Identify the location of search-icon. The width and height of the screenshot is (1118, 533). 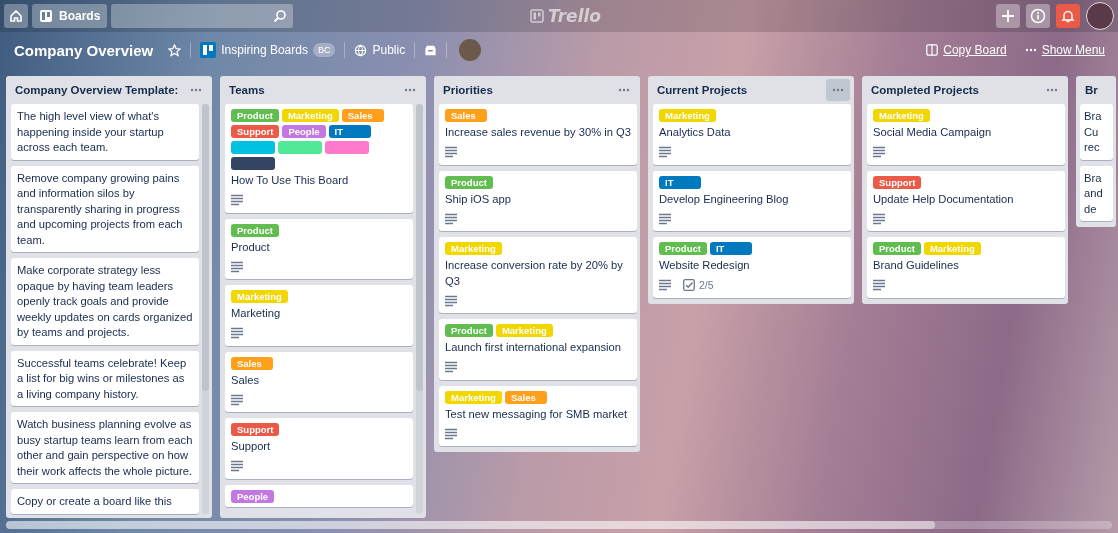
(280, 16).